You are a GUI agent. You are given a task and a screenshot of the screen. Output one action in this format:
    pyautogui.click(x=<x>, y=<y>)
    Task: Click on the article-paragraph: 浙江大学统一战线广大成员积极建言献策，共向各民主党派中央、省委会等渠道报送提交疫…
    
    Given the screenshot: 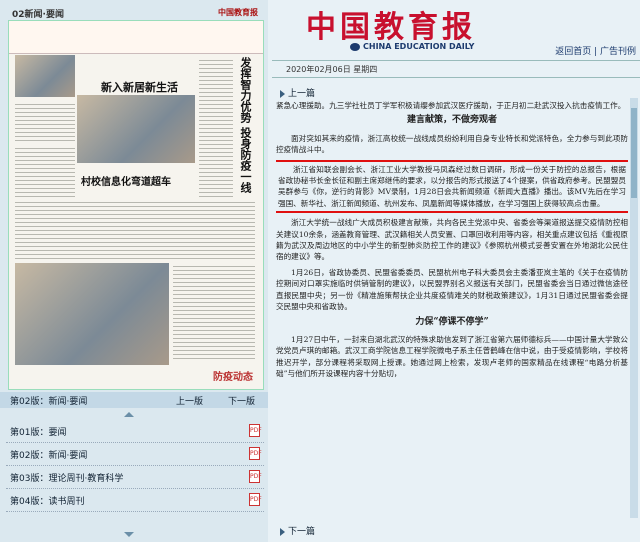 What is the action you would take?
    pyautogui.click(x=452, y=240)
    